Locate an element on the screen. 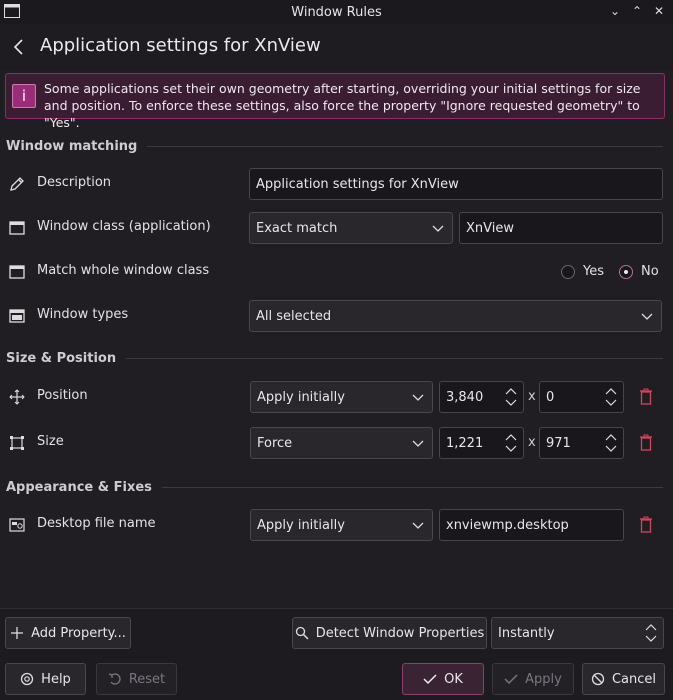 The image size is (673, 700). window-types-dropdown: All selected is located at coordinates (455, 316).